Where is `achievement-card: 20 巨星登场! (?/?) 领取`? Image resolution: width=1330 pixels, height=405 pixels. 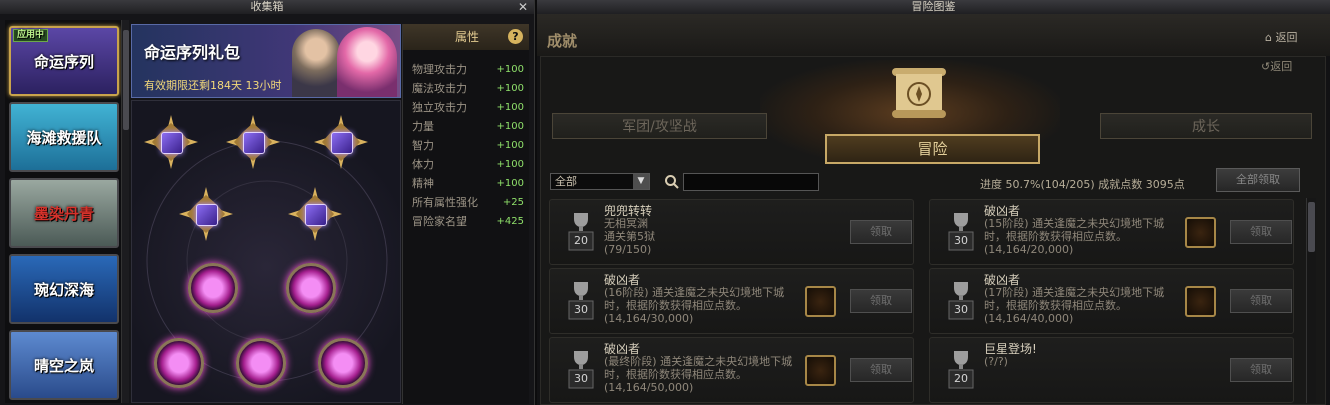
achievement-card: 20 巨星登场! (?/?) 领取 is located at coordinates (1111, 370).